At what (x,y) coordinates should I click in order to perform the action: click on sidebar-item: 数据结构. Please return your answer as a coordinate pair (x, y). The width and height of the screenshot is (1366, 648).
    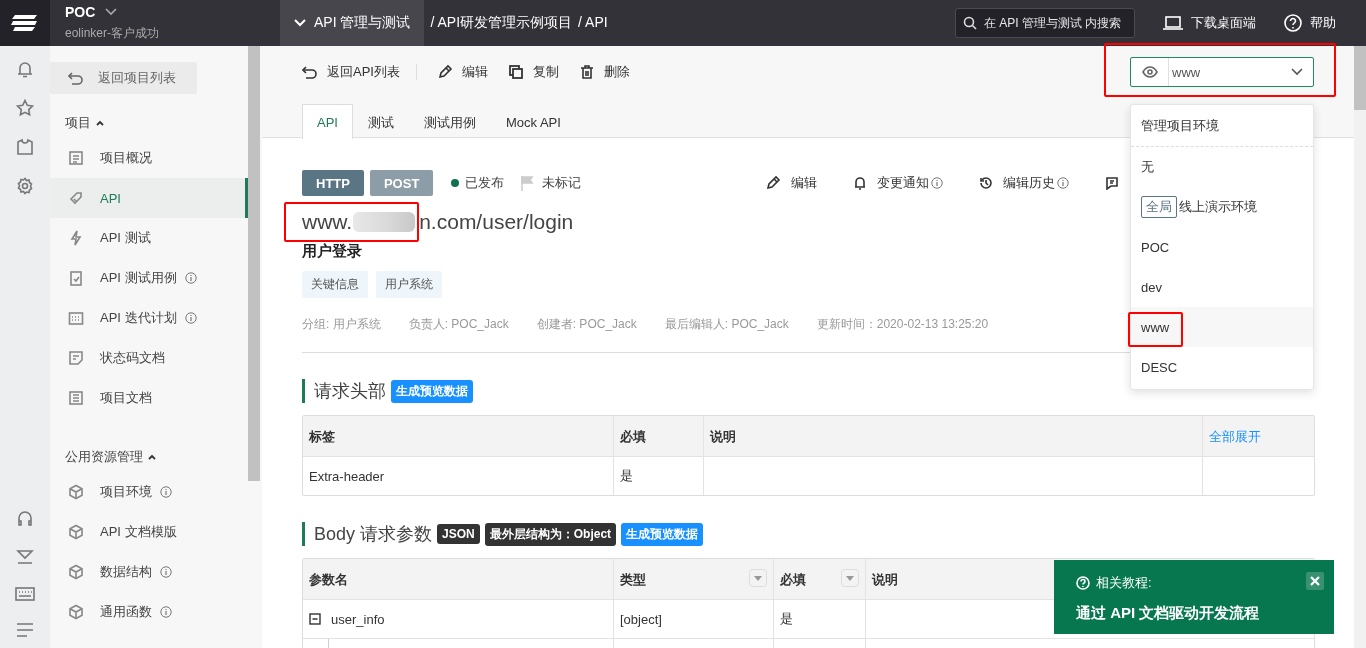
    Looking at the image, I should click on (149, 572).